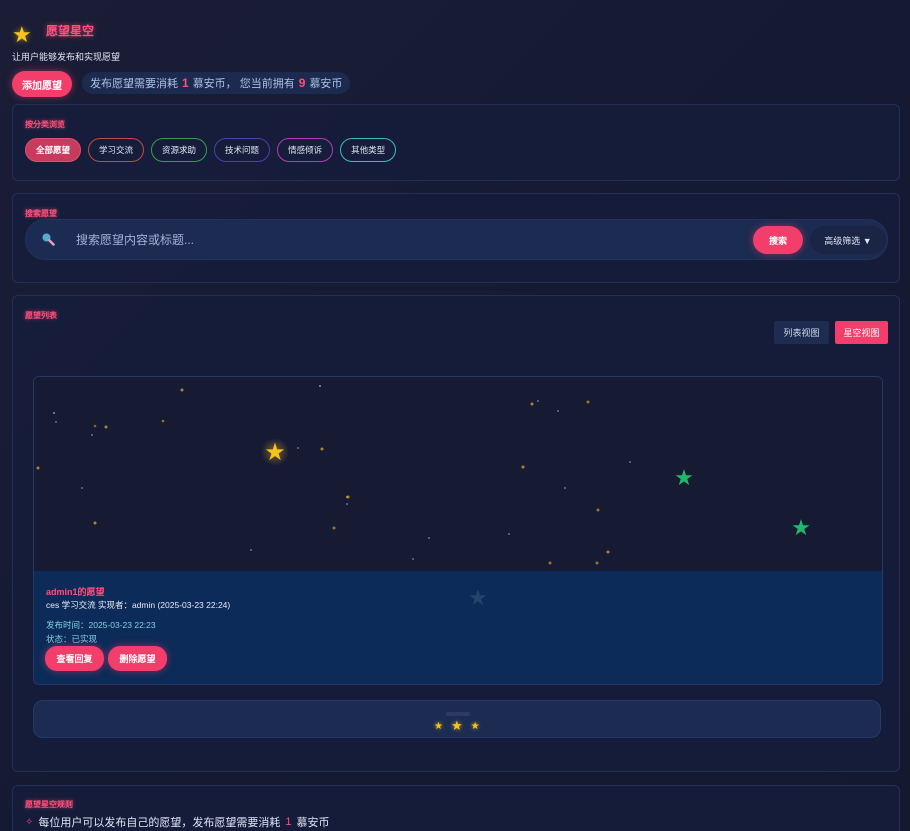 This screenshot has height=831, width=910. What do you see at coordinates (70, 31) in the screenshot?
I see `app-title: 愿望星空` at bounding box center [70, 31].